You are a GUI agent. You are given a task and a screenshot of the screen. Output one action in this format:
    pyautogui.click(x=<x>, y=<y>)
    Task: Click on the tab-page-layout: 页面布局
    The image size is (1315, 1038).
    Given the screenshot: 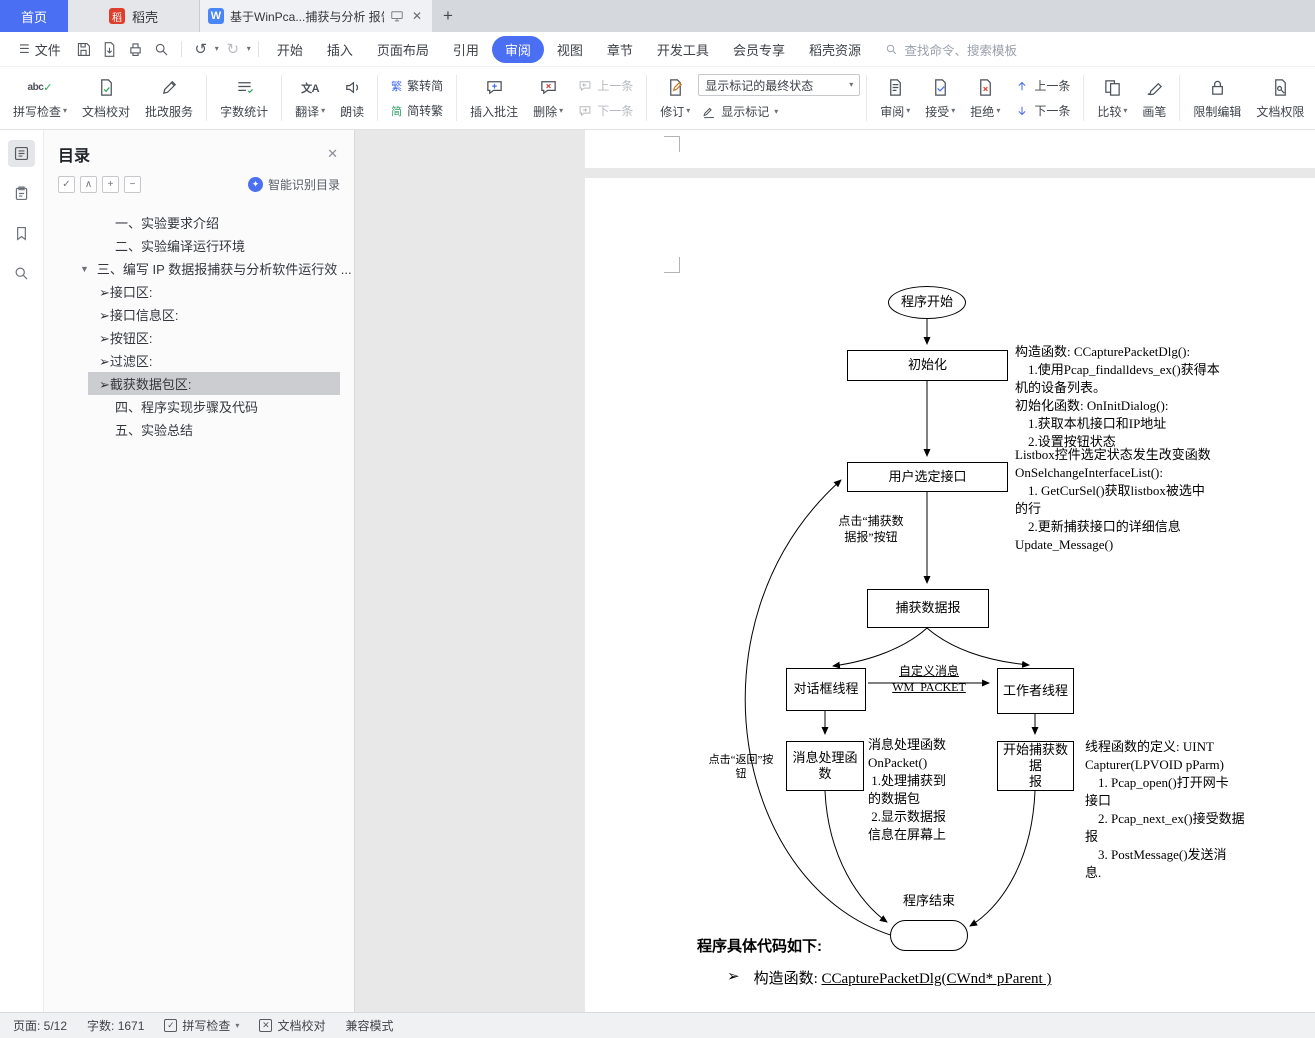 What is the action you would take?
    pyautogui.click(x=403, y=49)
    